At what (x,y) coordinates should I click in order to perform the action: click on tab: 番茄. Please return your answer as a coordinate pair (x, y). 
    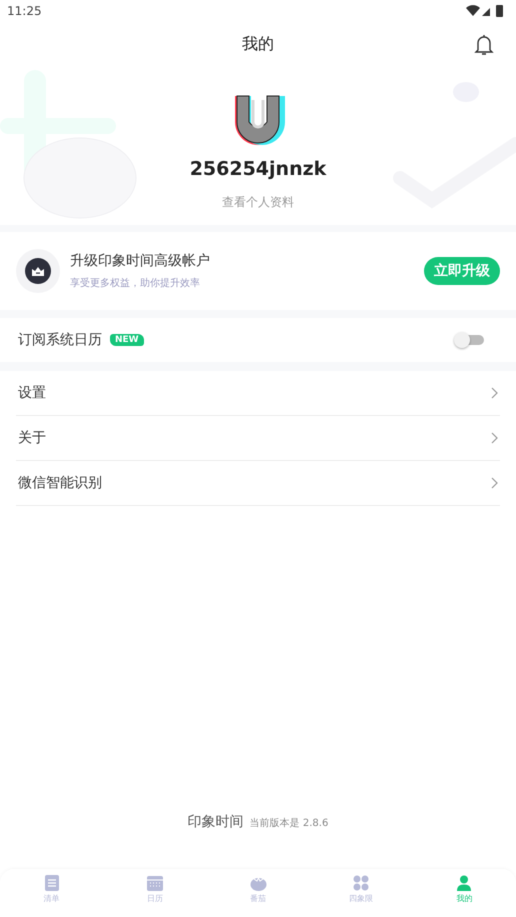
    Looking at the image, I should click on (258, 893).